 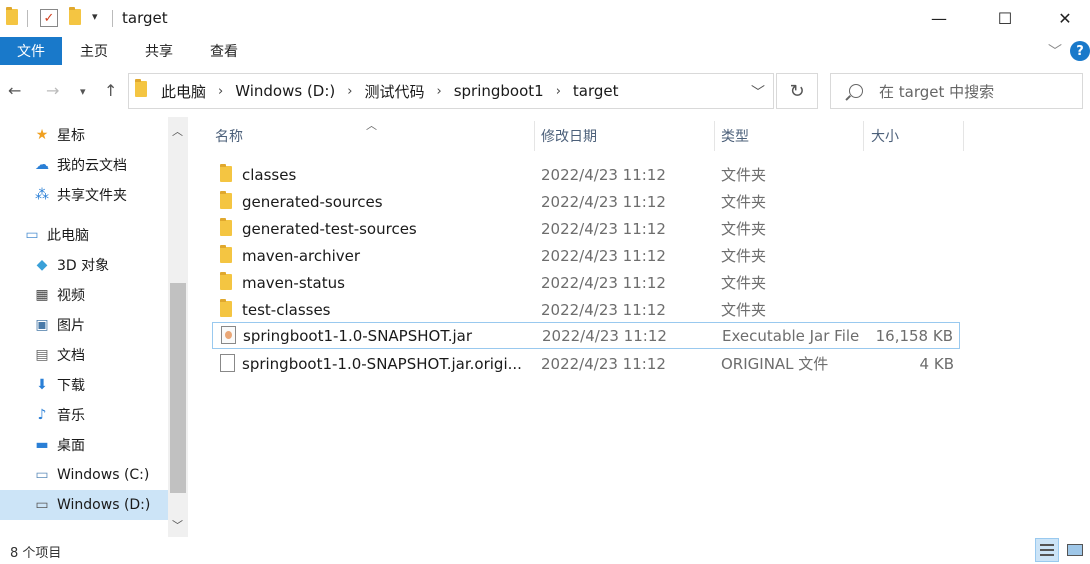 What do you see at coordinates (42, 325) in the screenshot?
I see `picture-icon: ▣` at bounding box center [42, 325].